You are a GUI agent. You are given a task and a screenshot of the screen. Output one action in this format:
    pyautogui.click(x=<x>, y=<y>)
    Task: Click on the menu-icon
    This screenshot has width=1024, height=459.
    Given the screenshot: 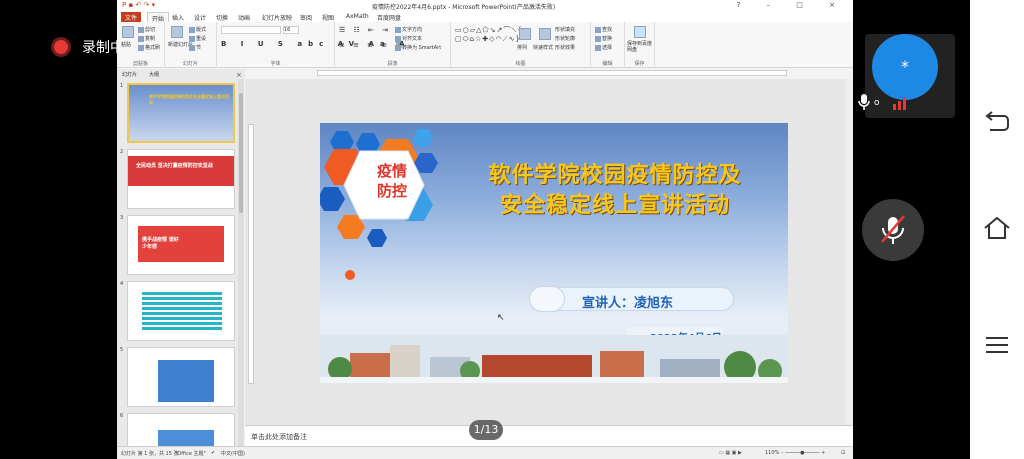 What is the action you would take?
    pyautogui.click(x=997, y=345)
    